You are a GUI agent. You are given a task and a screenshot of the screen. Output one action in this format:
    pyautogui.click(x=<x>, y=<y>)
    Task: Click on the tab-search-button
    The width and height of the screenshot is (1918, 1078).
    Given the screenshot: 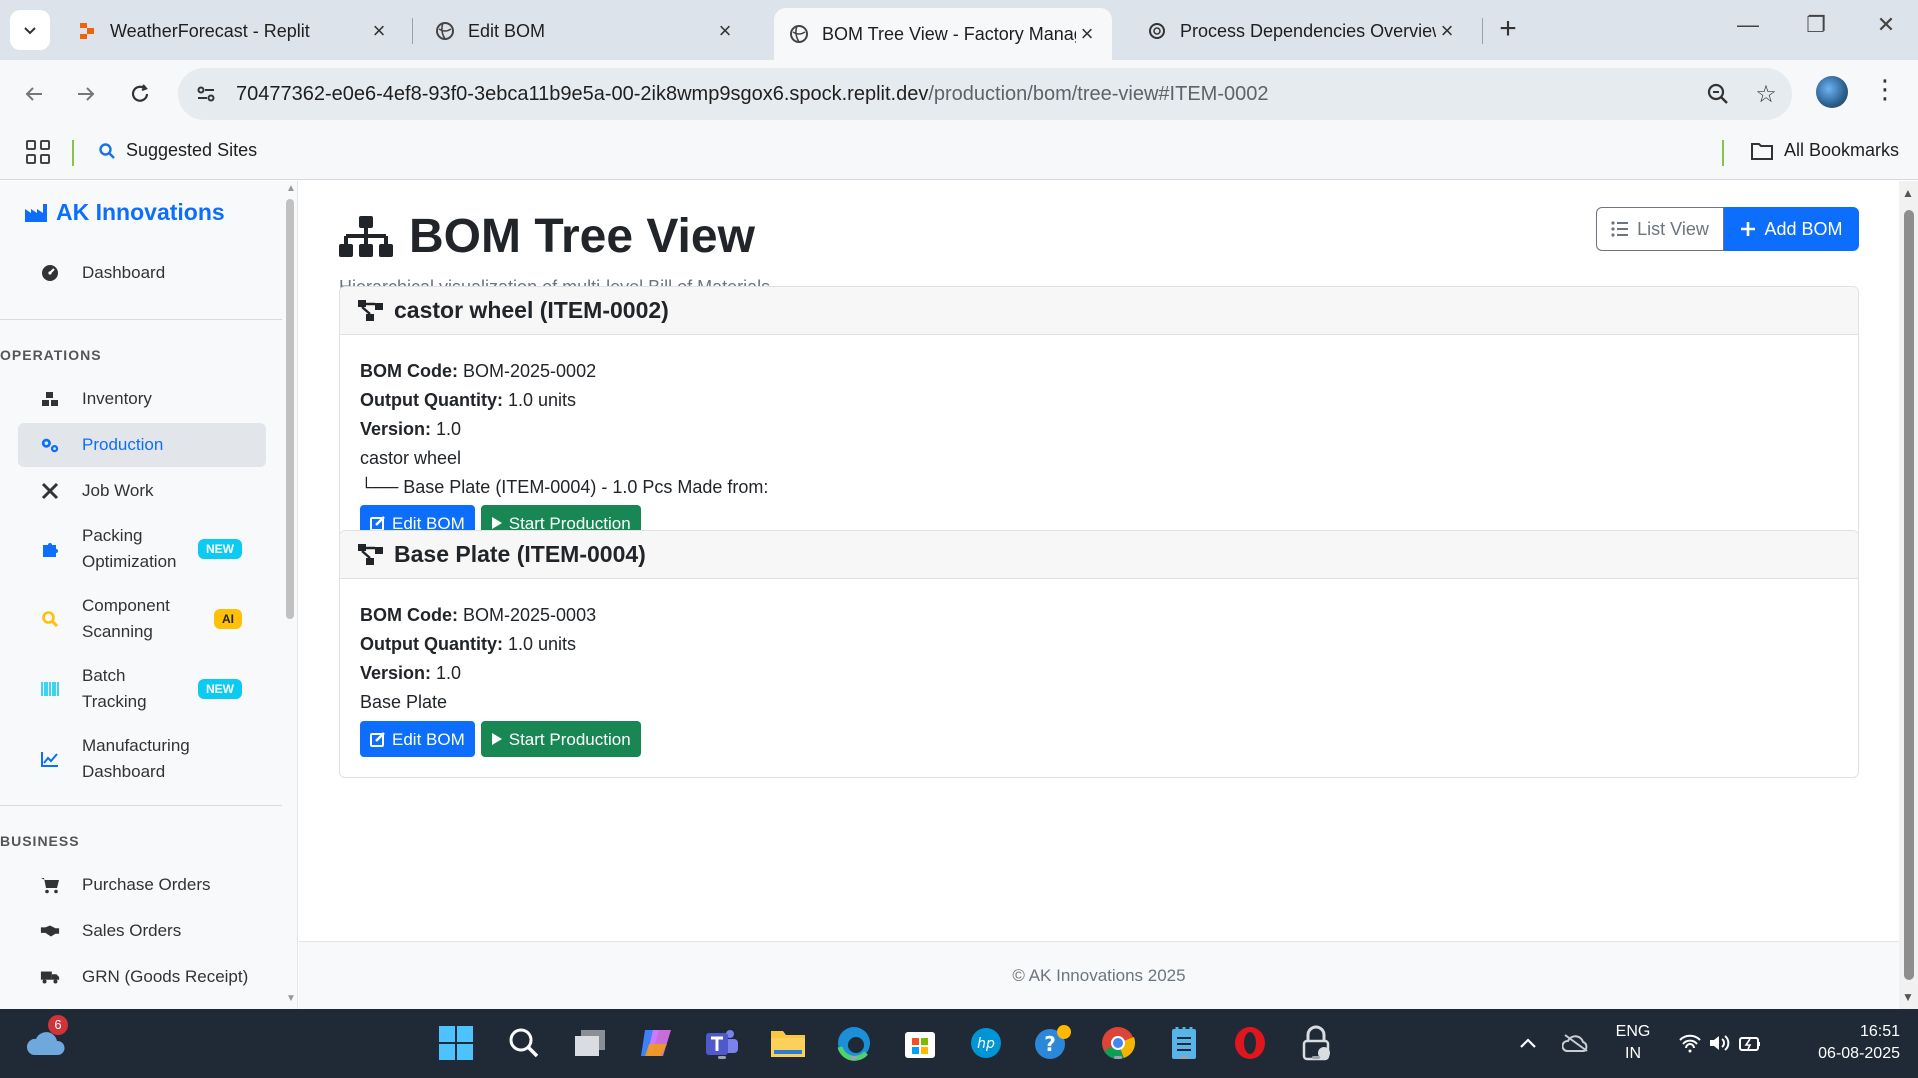 What is the action you would take?
    pyautogui.click(x=30, y=30)
    